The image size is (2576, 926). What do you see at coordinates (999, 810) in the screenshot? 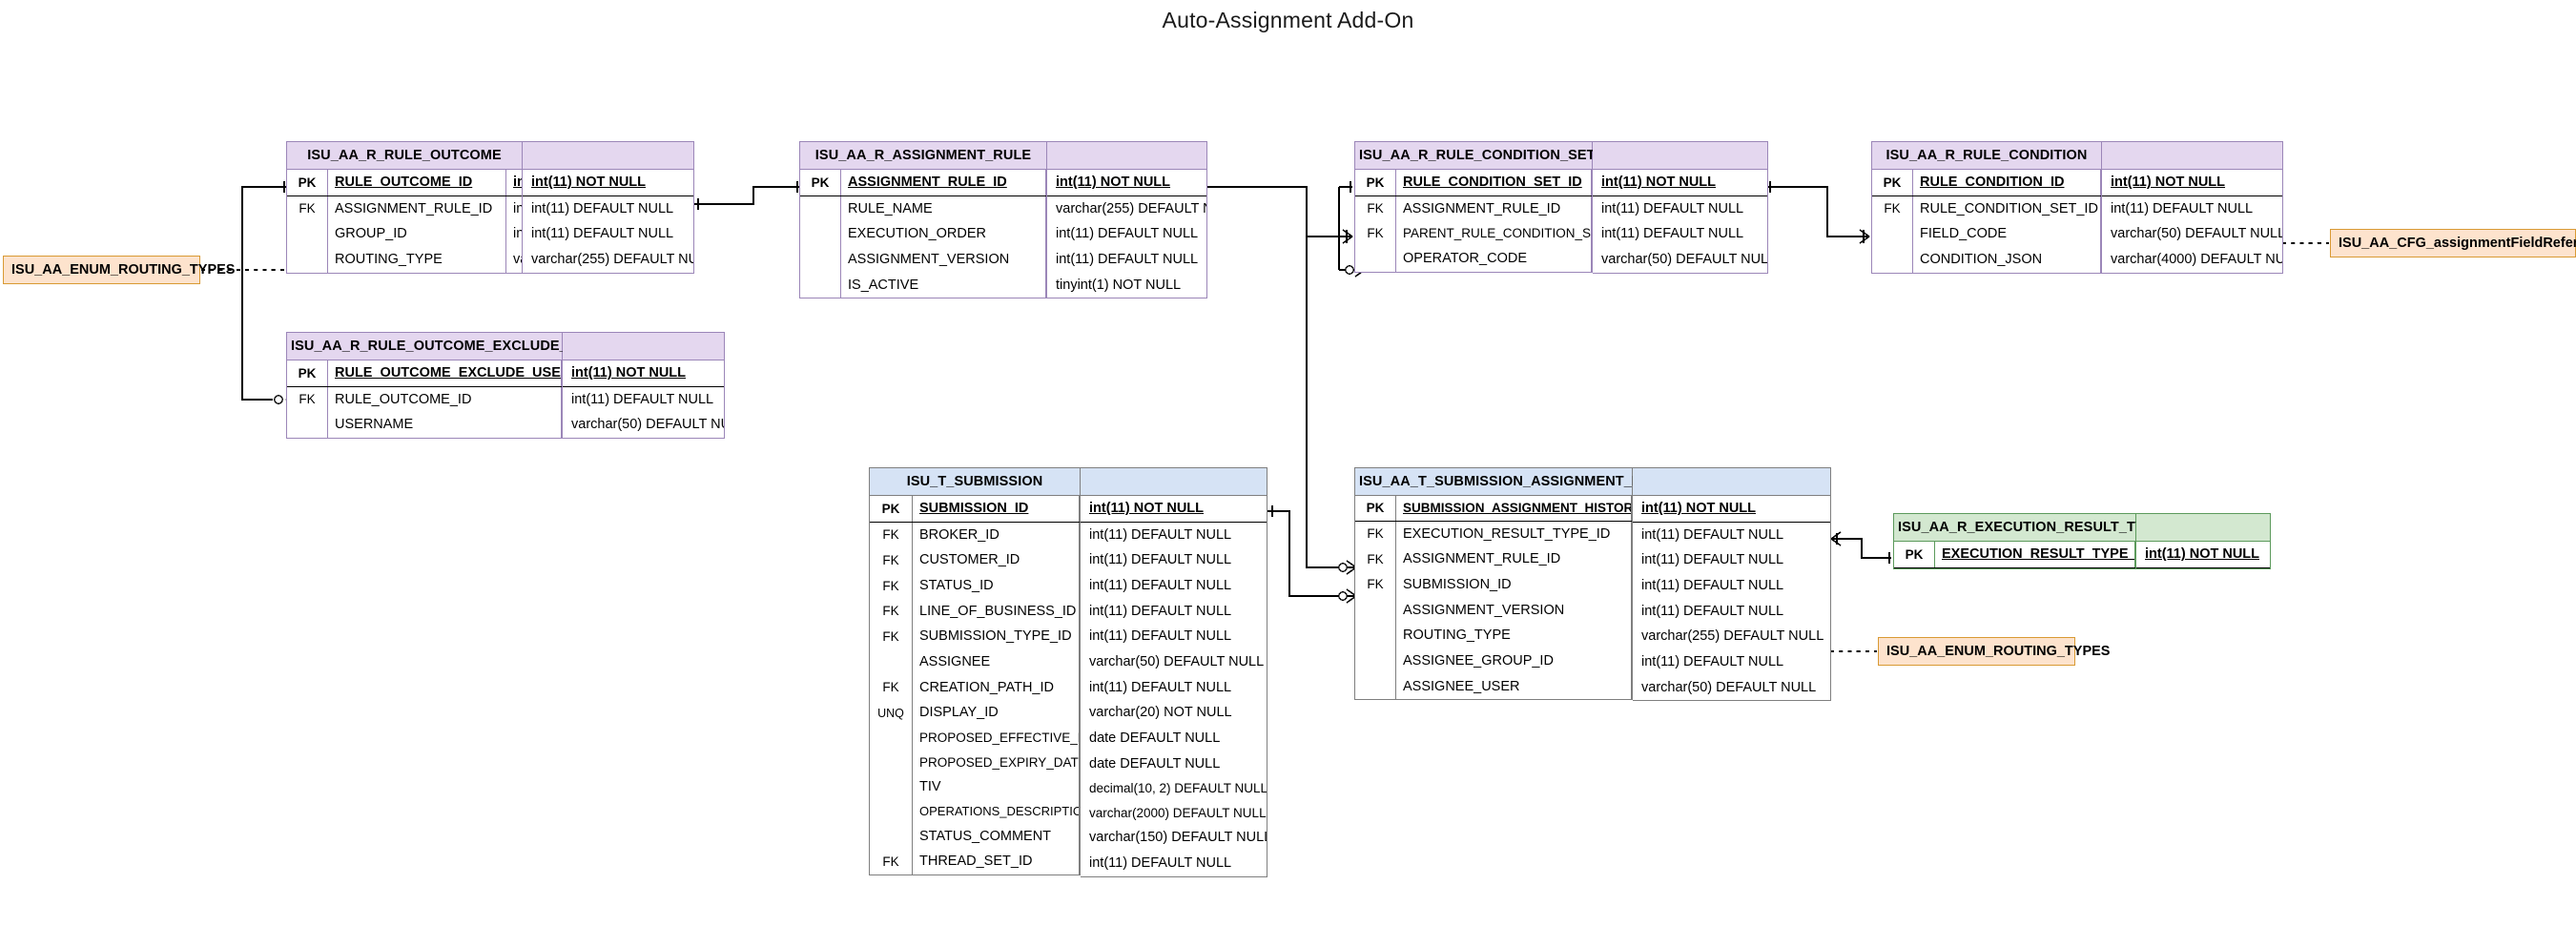
I see `column-name: OPERATIONS_DESCRIPTION` at bounding box center [999, 810].